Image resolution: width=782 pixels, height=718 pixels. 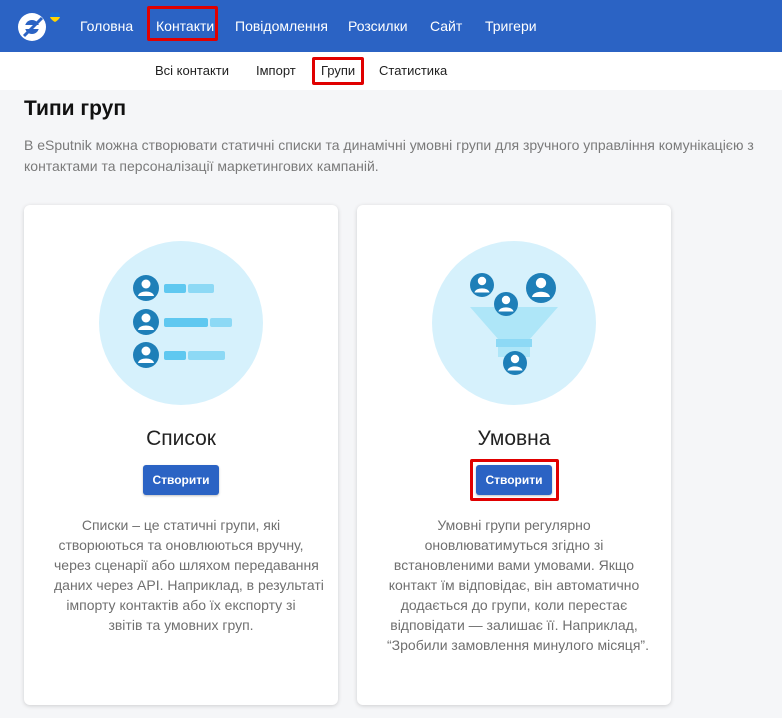 What do you see at coordinates (181, 323) in the screenshot?
I see `static-list-icon` at bounding box center [181, 323].